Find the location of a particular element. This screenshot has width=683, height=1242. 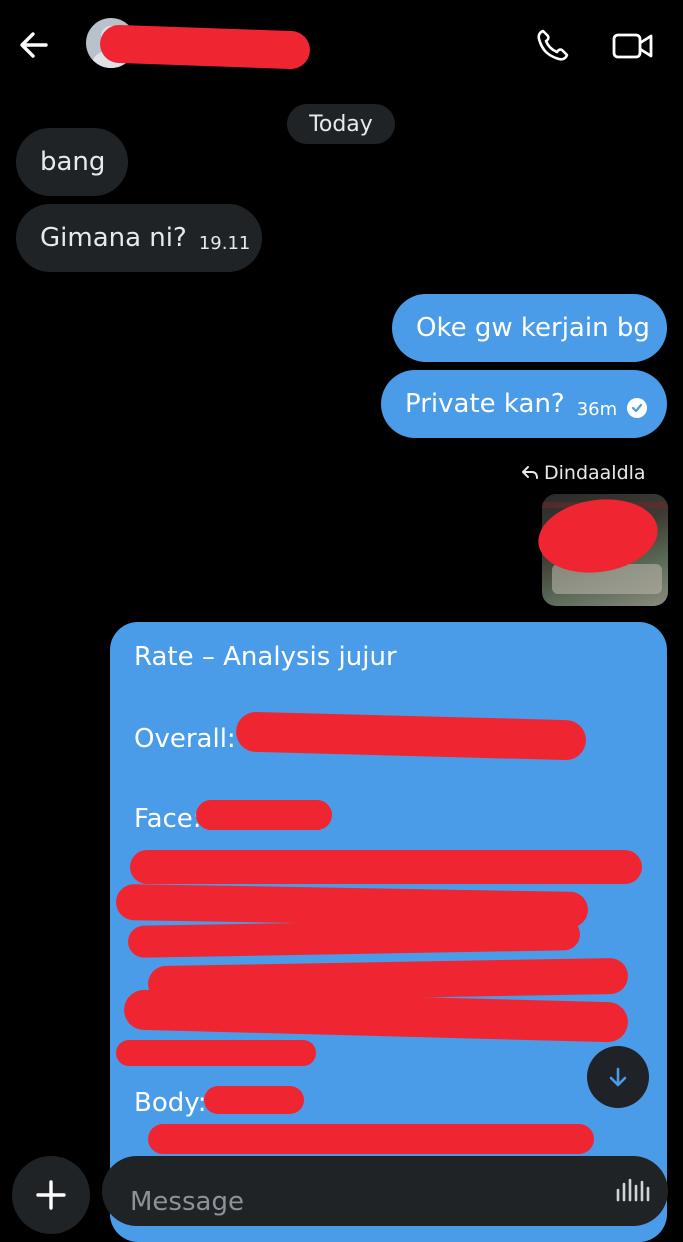

message-bubble-incoming: Gimana ni? 19.11 is located at coordinates (139, 238).